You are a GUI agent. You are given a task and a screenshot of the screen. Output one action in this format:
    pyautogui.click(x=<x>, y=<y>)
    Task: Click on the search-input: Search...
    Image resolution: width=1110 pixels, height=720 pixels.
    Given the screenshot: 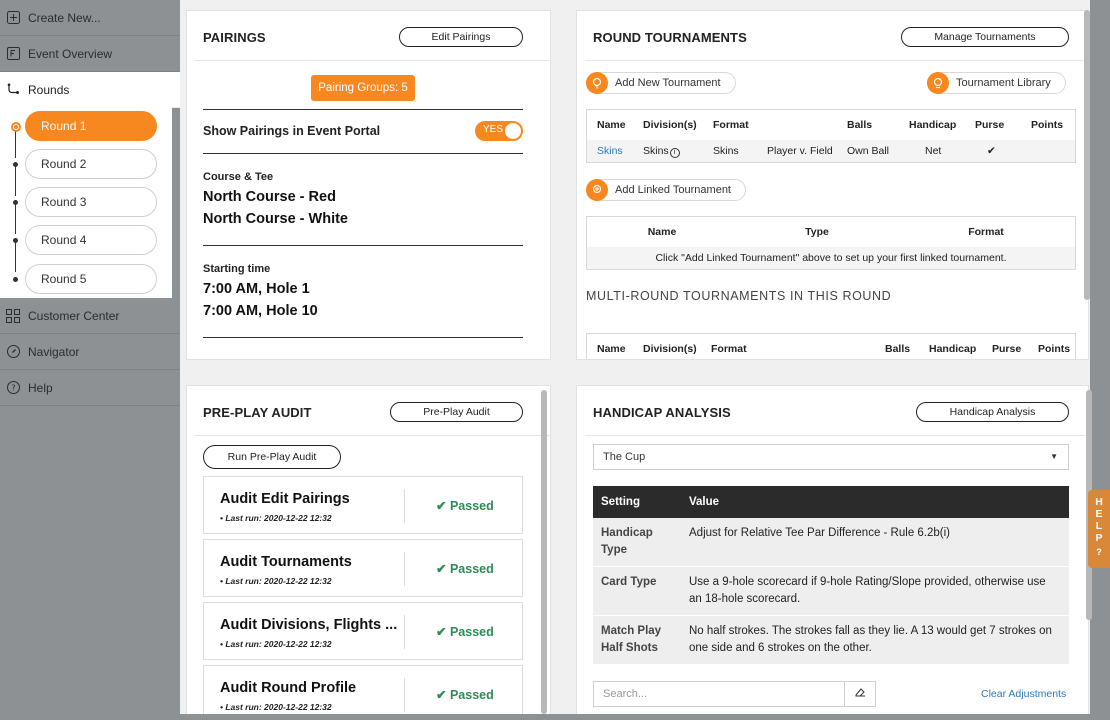 What is the action you would take?
    pyautogui.click(x=719, y=694)
    